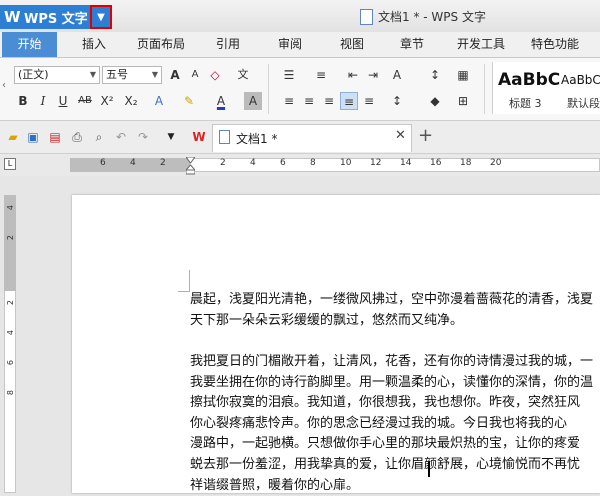  What do you see at coordinates (376, 163) in the screenshot?
I see `ruler-tick-label: 12` at bounding box center [376, 163].